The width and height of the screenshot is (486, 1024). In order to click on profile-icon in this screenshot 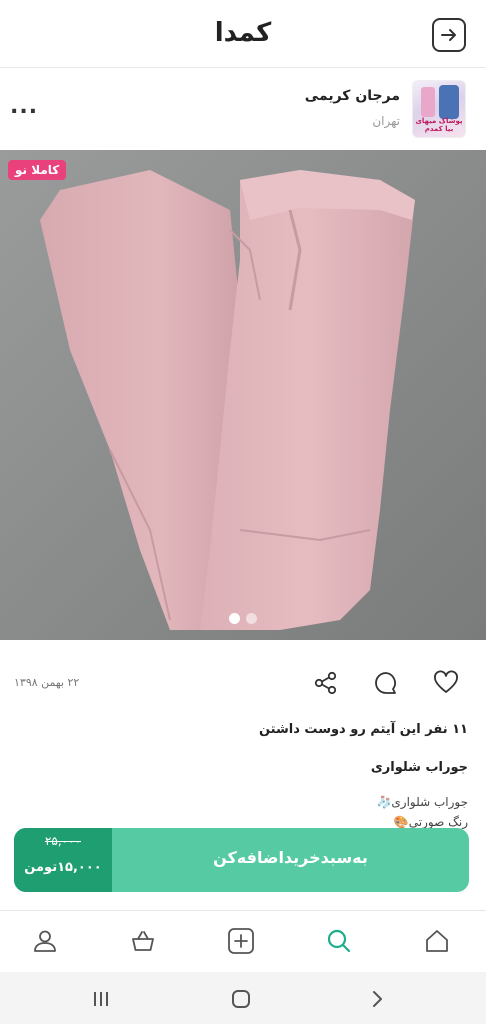, I will do `click(45, 941)`.